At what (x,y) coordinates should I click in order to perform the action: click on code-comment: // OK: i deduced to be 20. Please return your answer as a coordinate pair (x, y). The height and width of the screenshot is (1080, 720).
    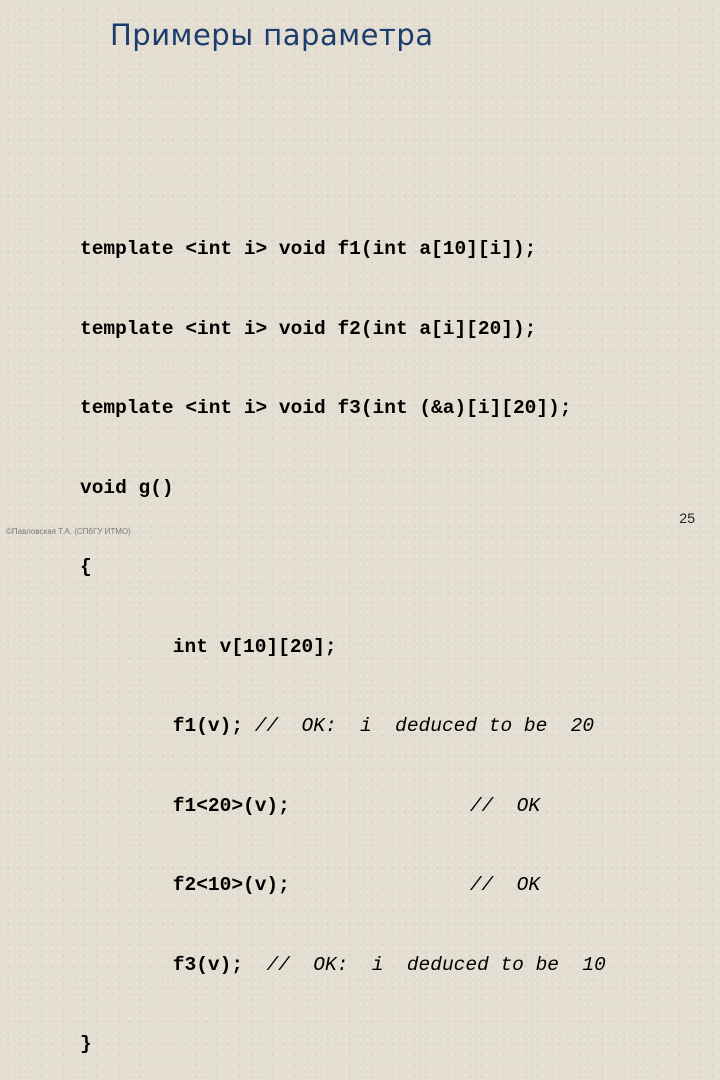
    Looking at the image, I should click on (424, 726).